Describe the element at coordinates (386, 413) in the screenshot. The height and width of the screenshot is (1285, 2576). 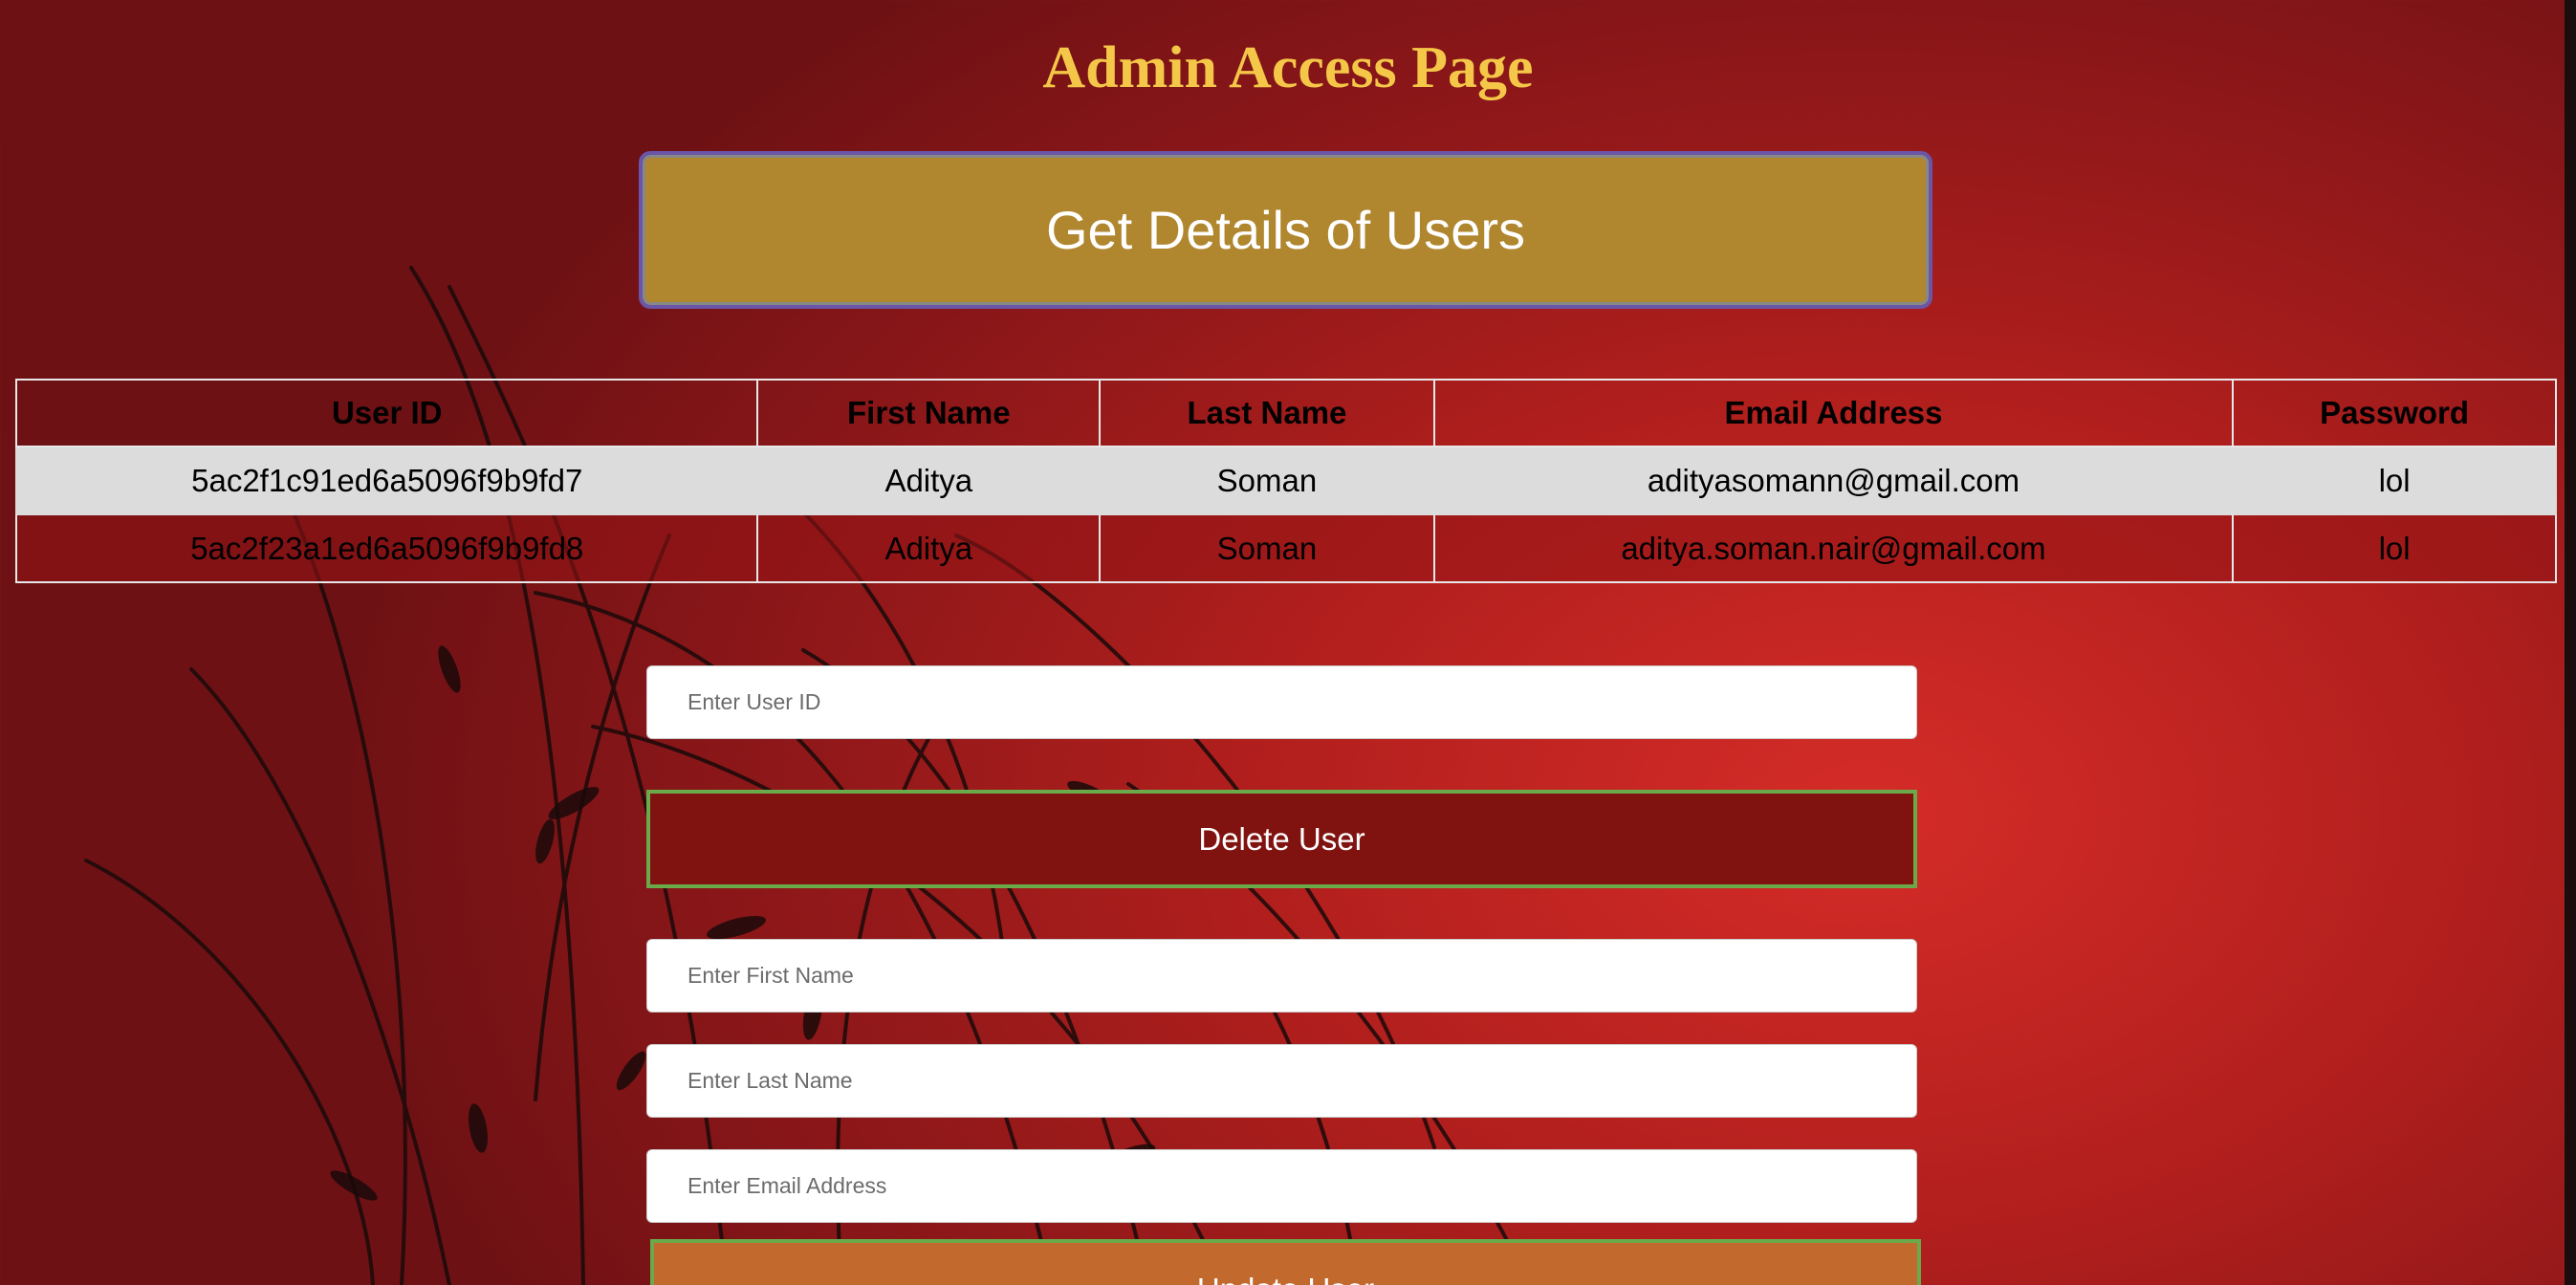
I see `header-user-id: User ID` at that location.